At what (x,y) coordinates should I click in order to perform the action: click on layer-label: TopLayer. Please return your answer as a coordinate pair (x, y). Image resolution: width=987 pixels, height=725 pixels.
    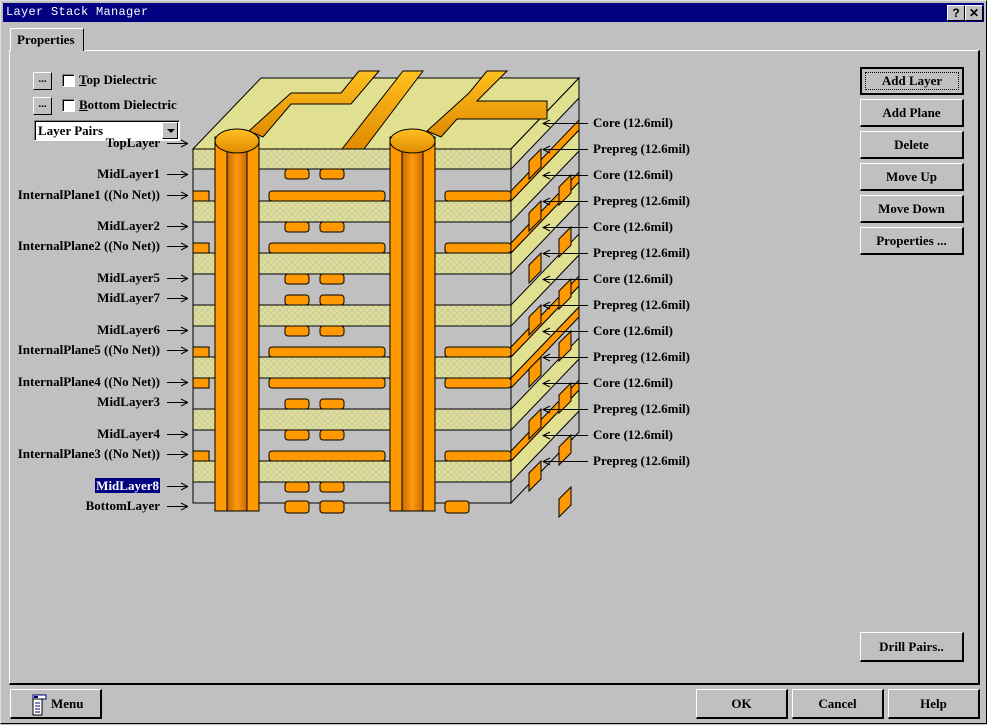
    Looking at the image, I should click on (133, 142).